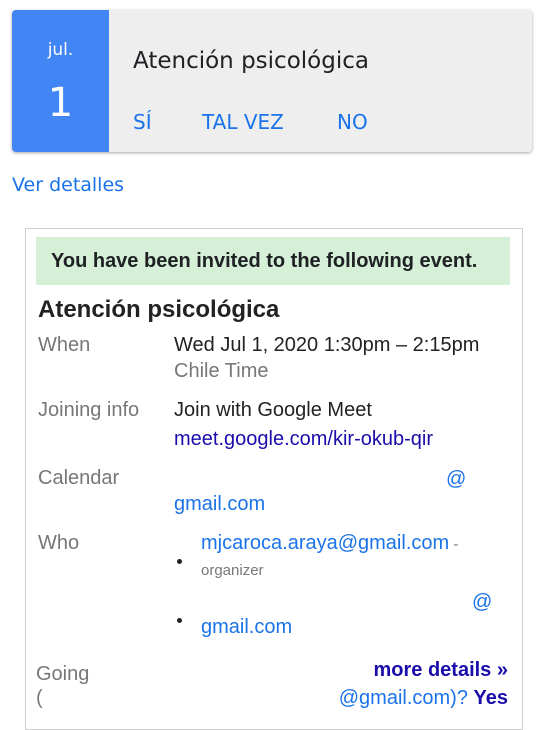  What do you see at coordinates (142, 122) in the screenshot?
I see `rsvp-yes-button: SÍ` at bounding box center [142, 122].